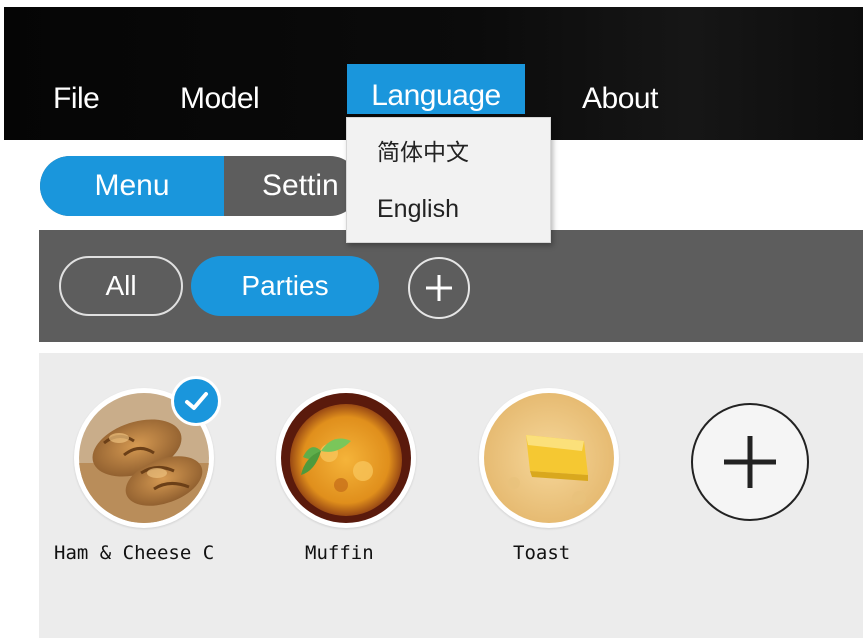 This screenshot has width=867, height=638. What do you see at coordinates (339, 553) in the screenshot?
I see `item-muffin-label: Muffin` at bounding box center [339, 553].